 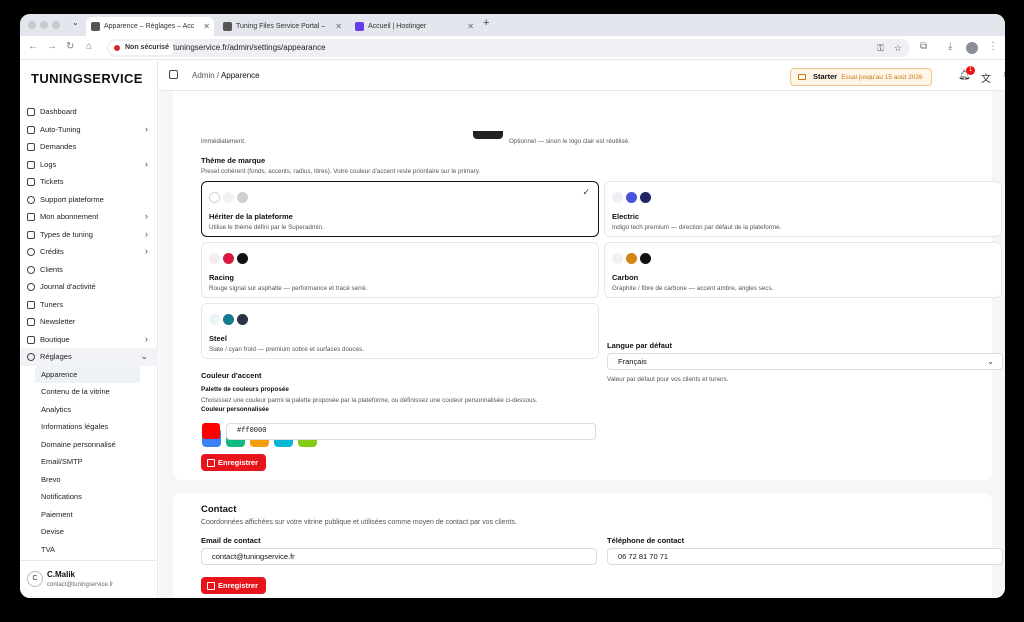 What do you see at coordinates (89, 532) in the screenshot?
I see `sidebar-subitem-devise: Devise` at bounding box center [89, 532].